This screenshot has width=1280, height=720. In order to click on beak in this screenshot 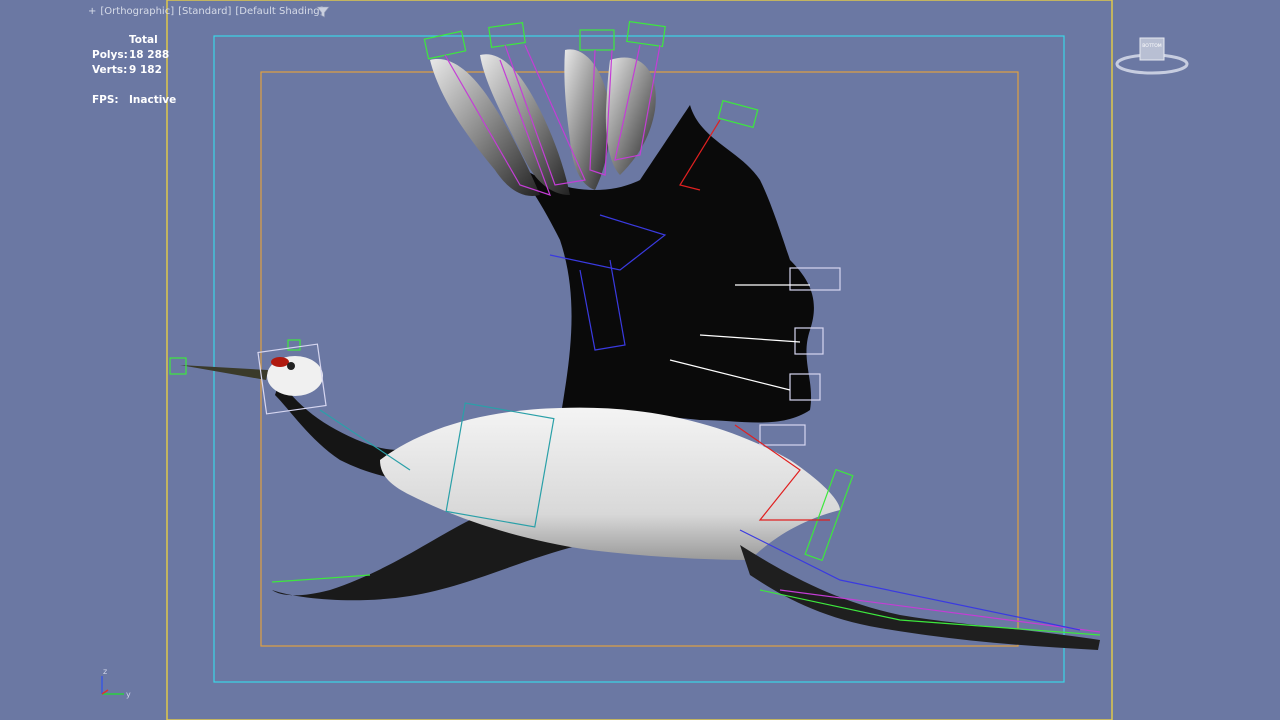, I will do `click(224, 372)`.